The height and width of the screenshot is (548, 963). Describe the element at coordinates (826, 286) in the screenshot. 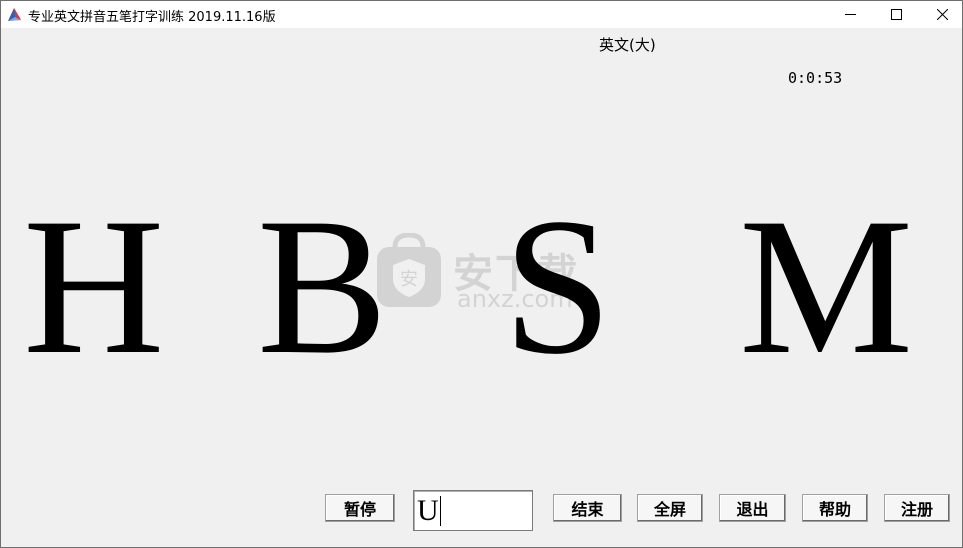

I see `target-letter: M` at that location.